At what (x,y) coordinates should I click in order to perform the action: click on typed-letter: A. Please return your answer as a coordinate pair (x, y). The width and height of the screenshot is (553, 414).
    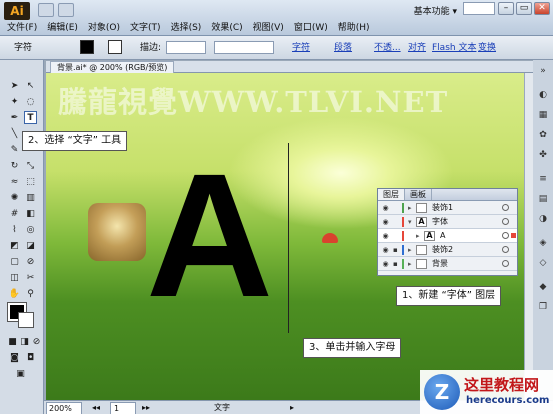
    Looking at the image, I should click on (209, 236).